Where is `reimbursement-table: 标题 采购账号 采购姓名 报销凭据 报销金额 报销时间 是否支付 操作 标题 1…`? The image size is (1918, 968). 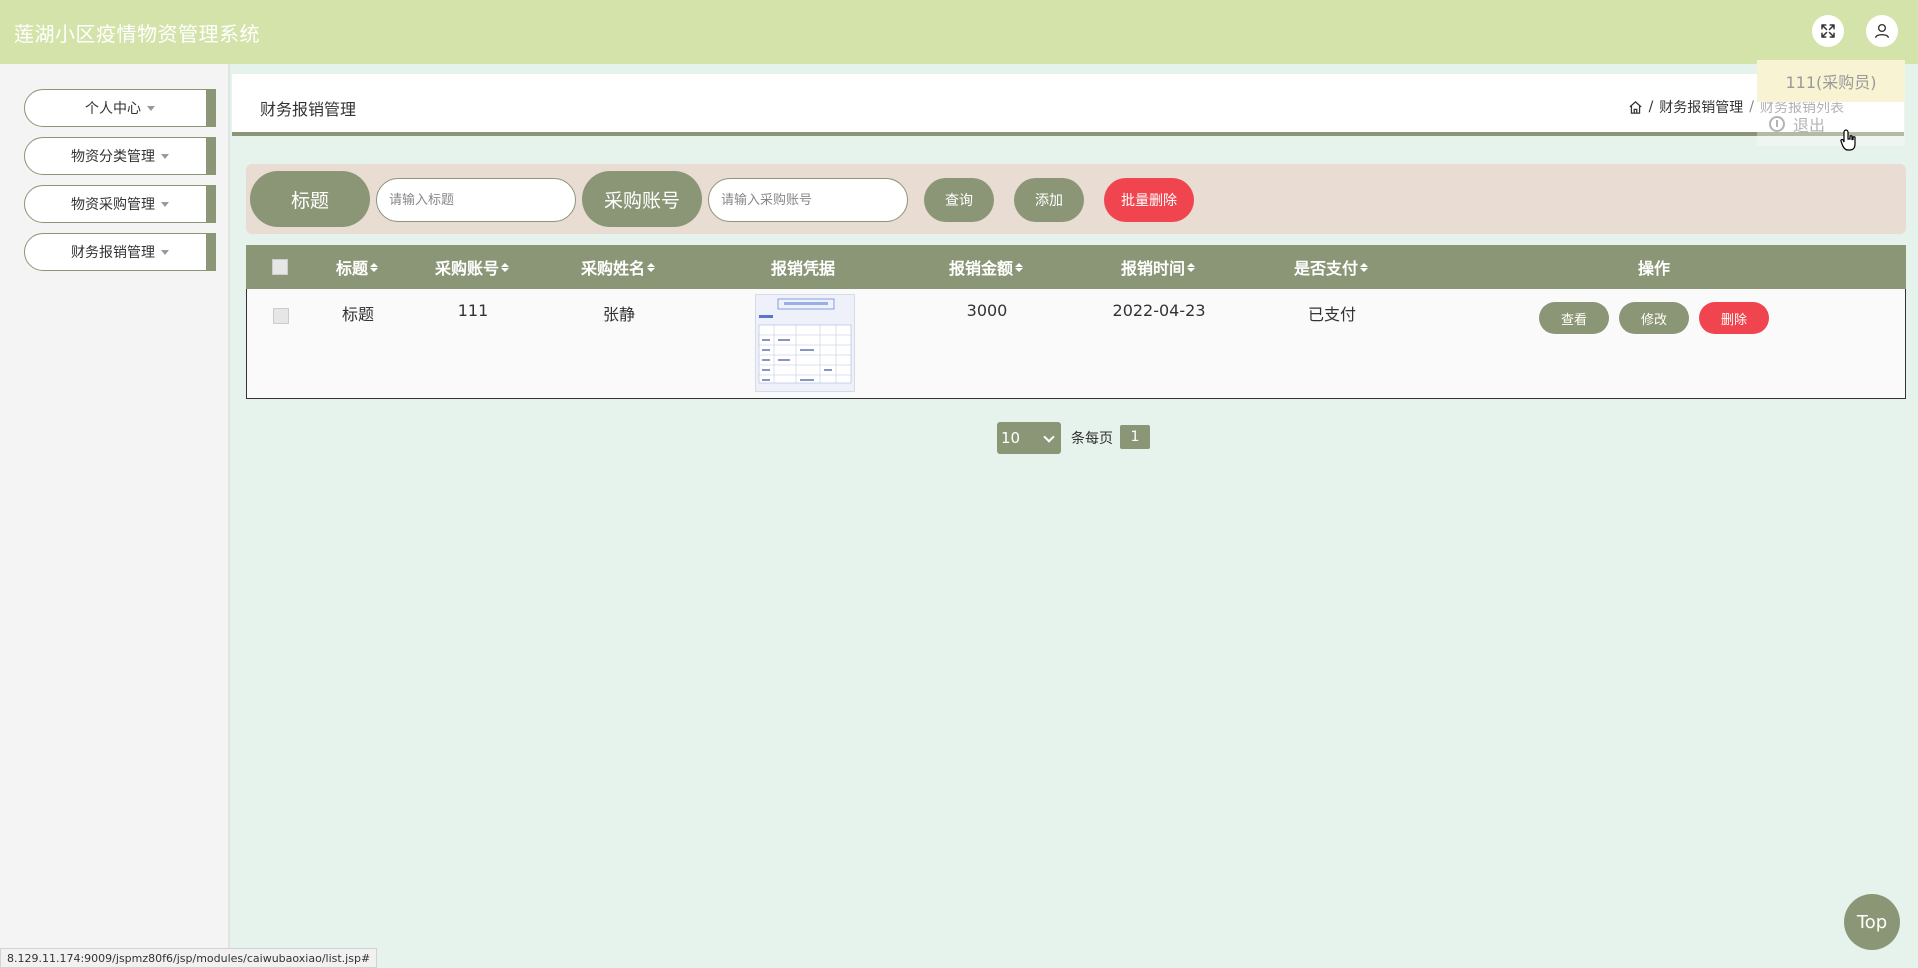
reimbursement-table: 标题 采购账号 采购姓名 报销凭据 报销金额 报销时间 是否支付 操作 标题 1… is located at coordinates (1076, 322).